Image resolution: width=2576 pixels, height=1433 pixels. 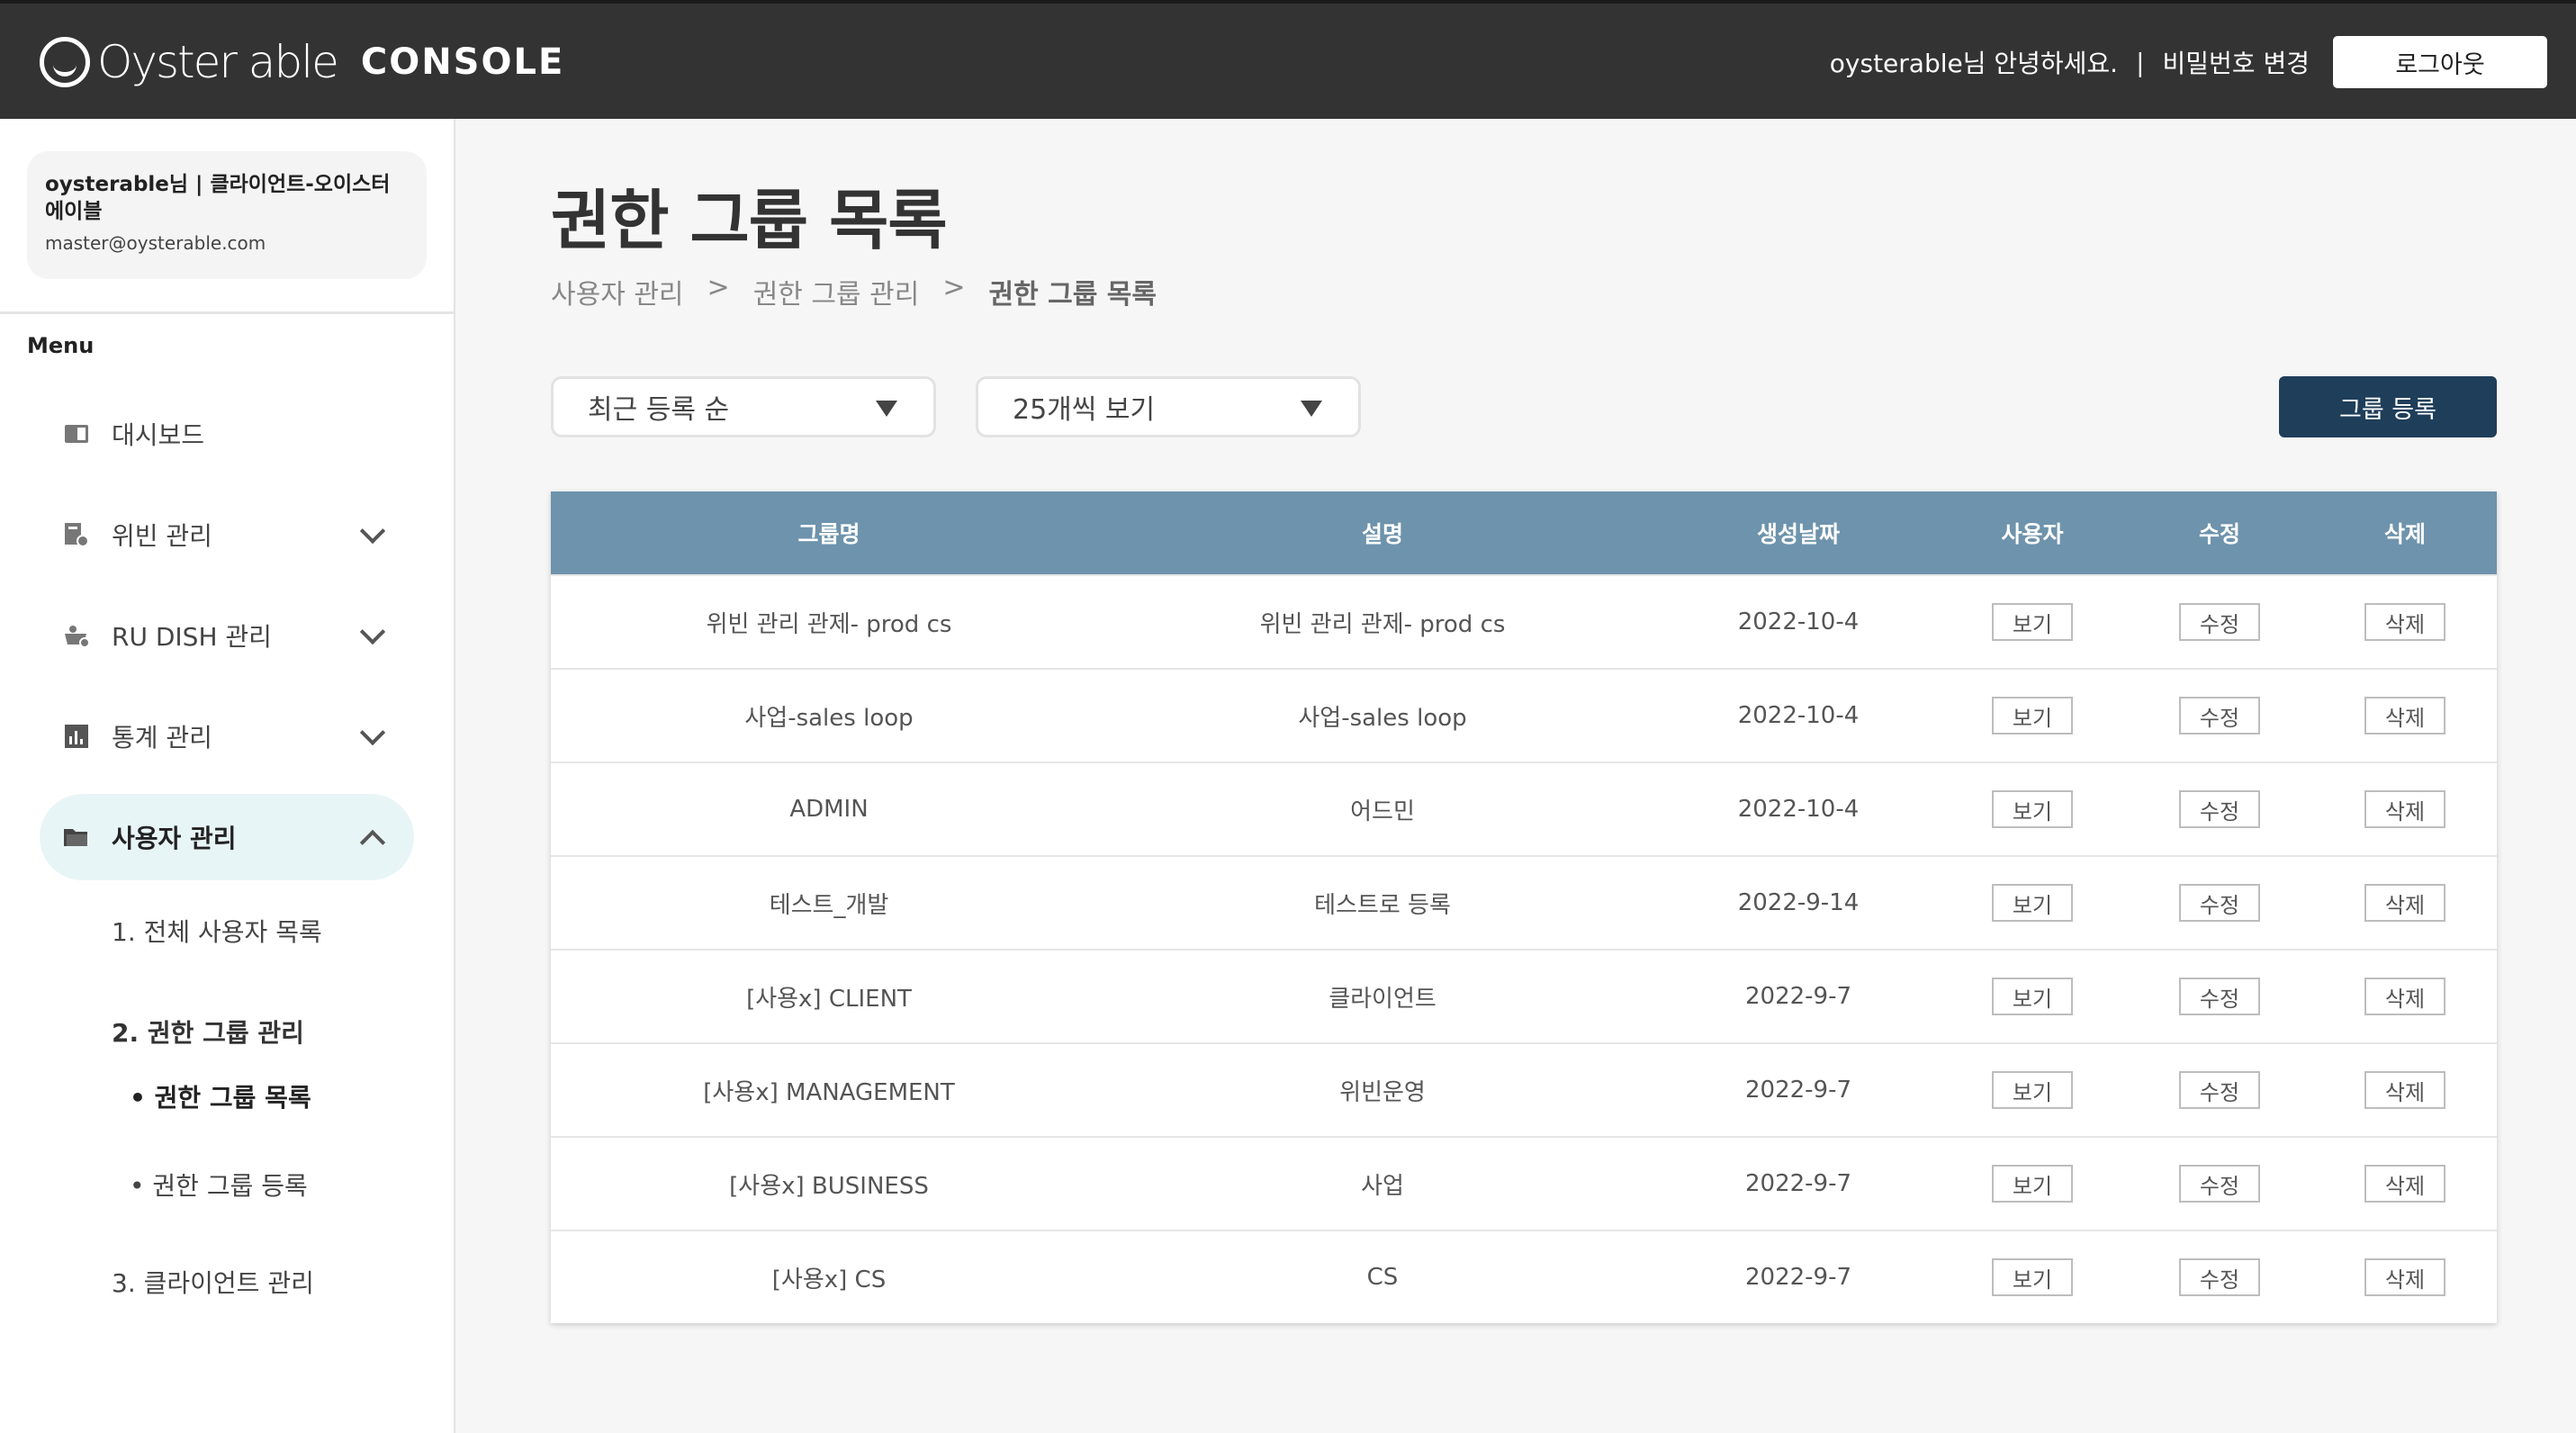 I want to click on table-row: 테스트_개발 테스트로 등록 2022-9-14 보기 수정 삭제, so click(x=1524, y=902).